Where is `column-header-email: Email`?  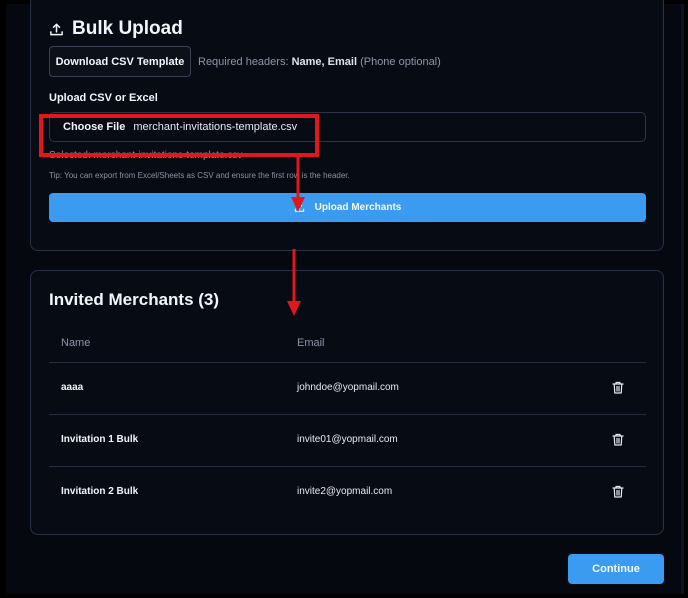
column-header-email: Email is located at coordinates (311, 343).